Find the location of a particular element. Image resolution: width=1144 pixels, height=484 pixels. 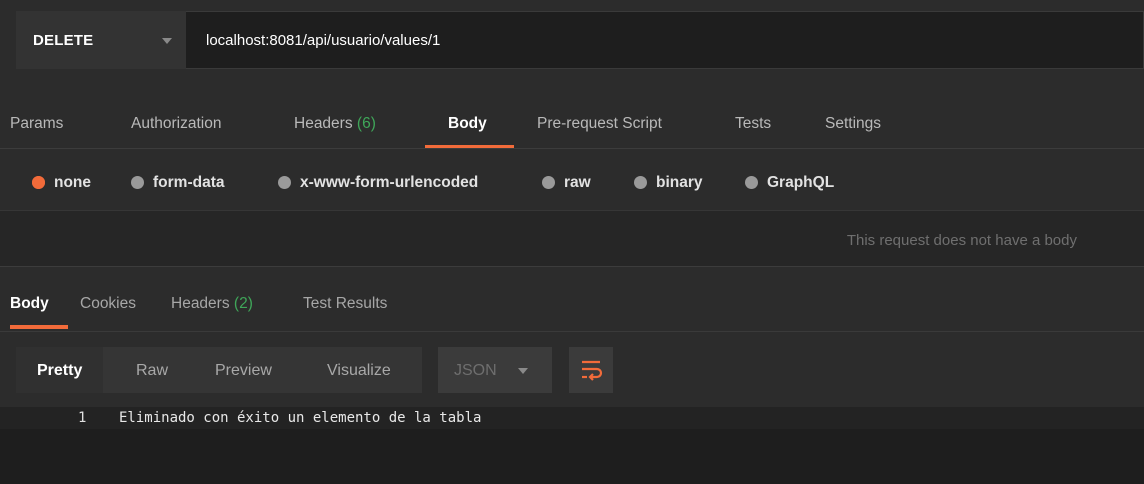

preview-button: Preview is located at coordinates (243, 371).